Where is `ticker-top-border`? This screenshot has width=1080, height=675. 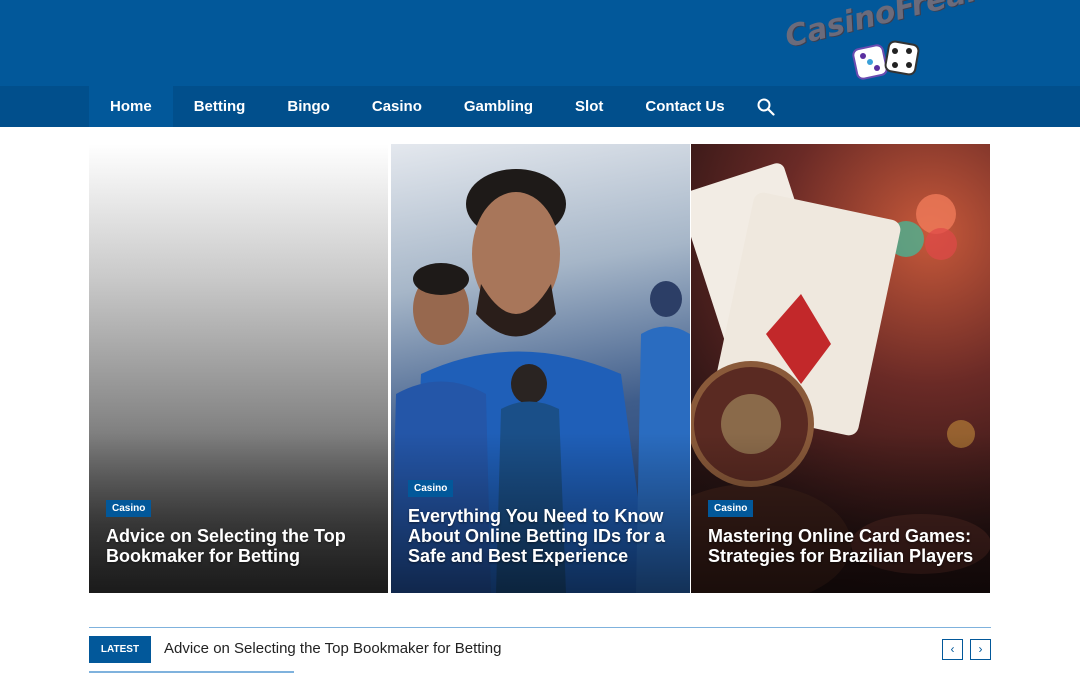
ticker-top-border is located at coordinates (540, 627).